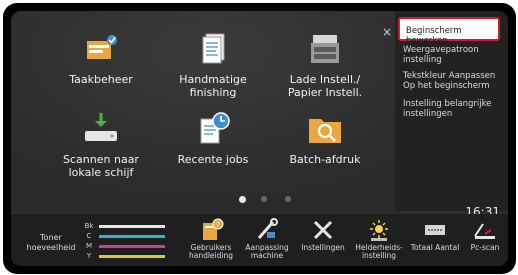 This screenshot has height=275, width=518. I want to click on job-status-icon, so click(101, 49).